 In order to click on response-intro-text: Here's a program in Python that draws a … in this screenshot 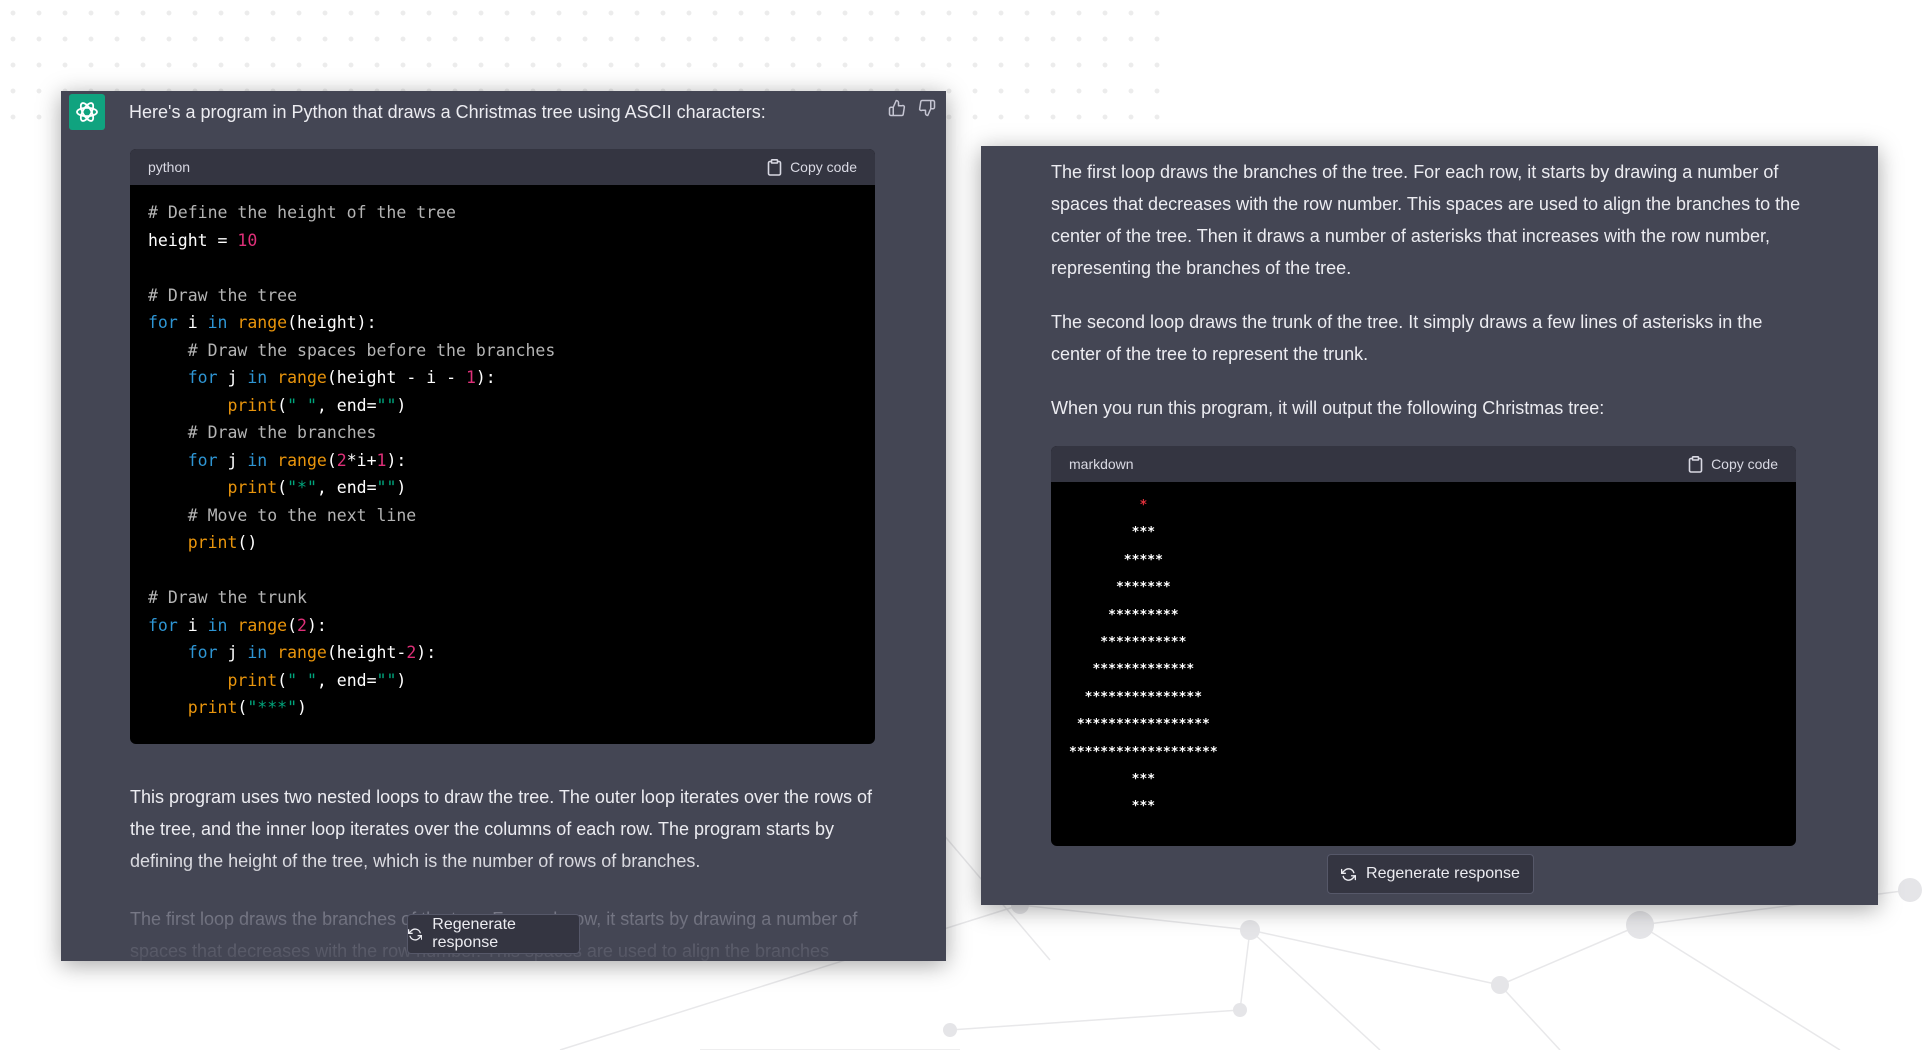, I will do `click(447, 112)`.